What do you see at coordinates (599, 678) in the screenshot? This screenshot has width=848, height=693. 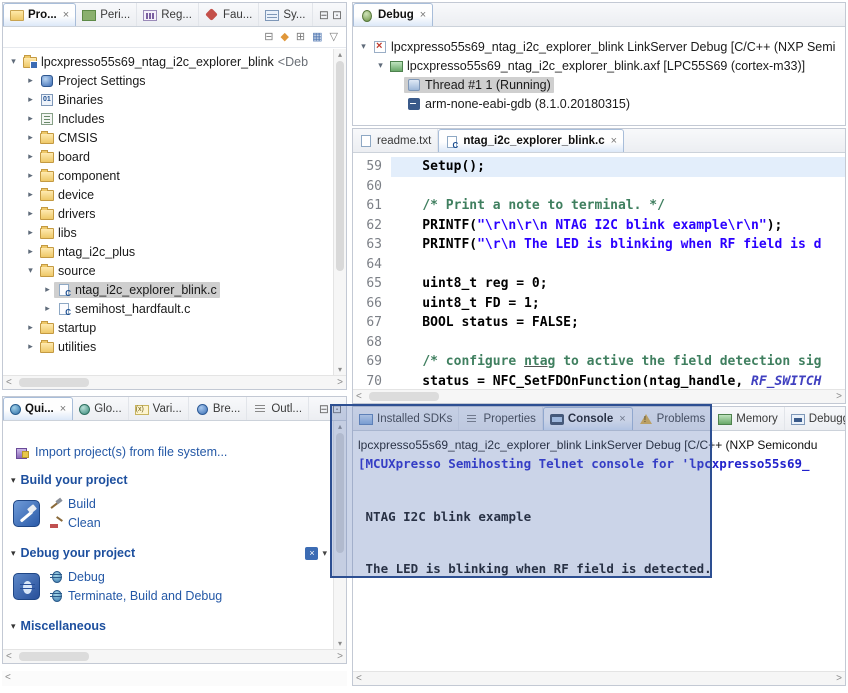 I see `console-horizontal-scrollbar: < >` at bounding box center [599, 678].